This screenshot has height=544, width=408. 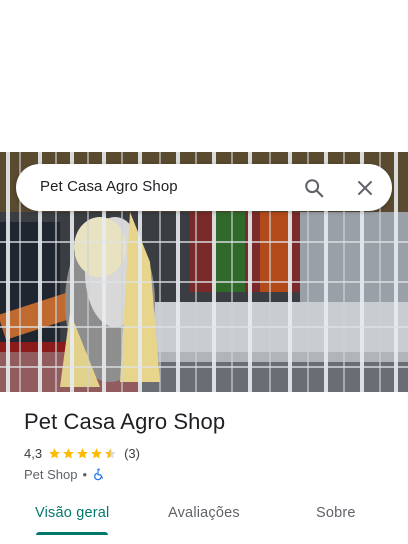 I want to click on search-input: Pet Casa Agro Shop, so click(x=109, y=186).